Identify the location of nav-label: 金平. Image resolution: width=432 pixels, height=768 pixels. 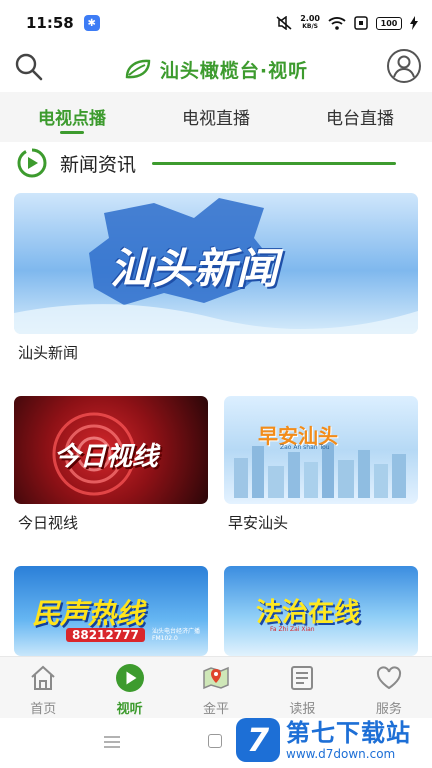
(216, 709).